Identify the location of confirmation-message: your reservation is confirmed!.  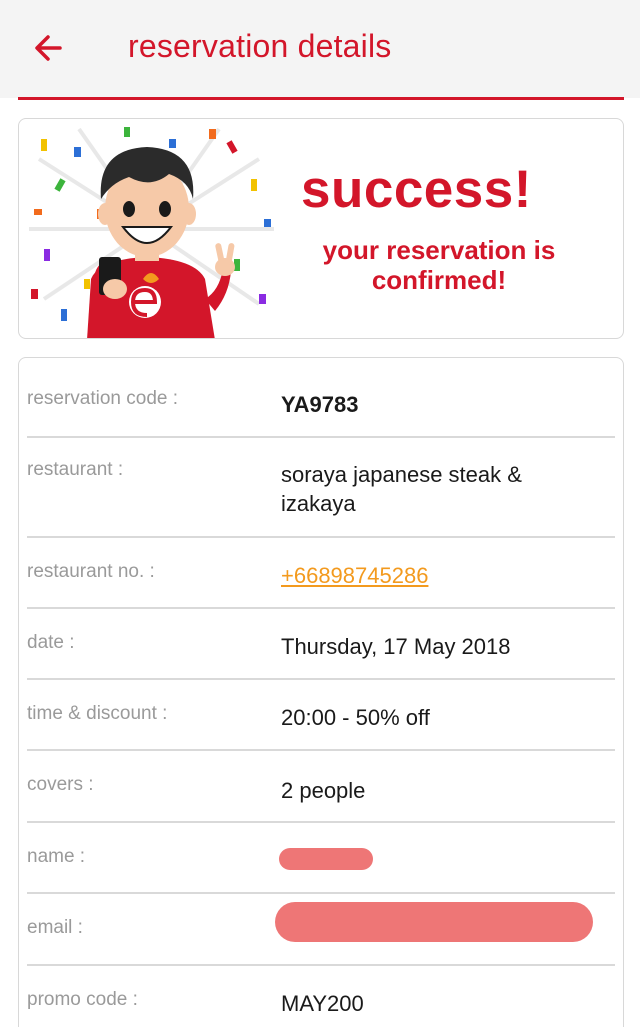
(439, 265).